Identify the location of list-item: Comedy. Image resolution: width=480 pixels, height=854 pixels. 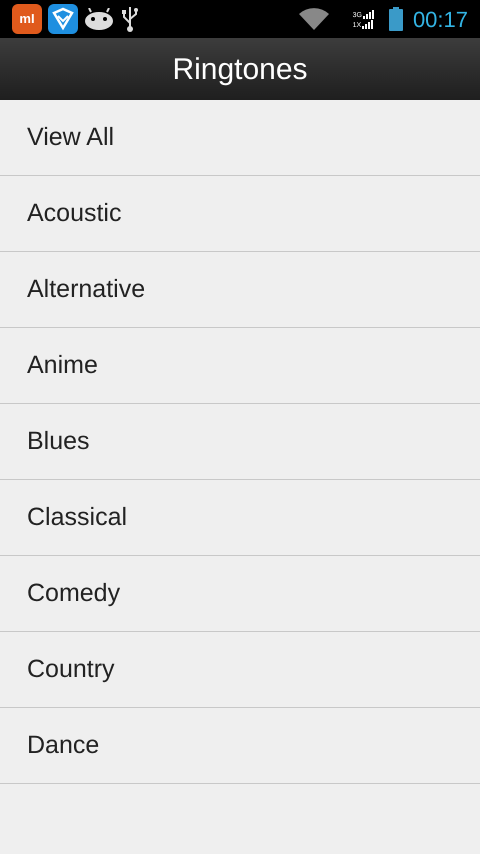
(240, 594).